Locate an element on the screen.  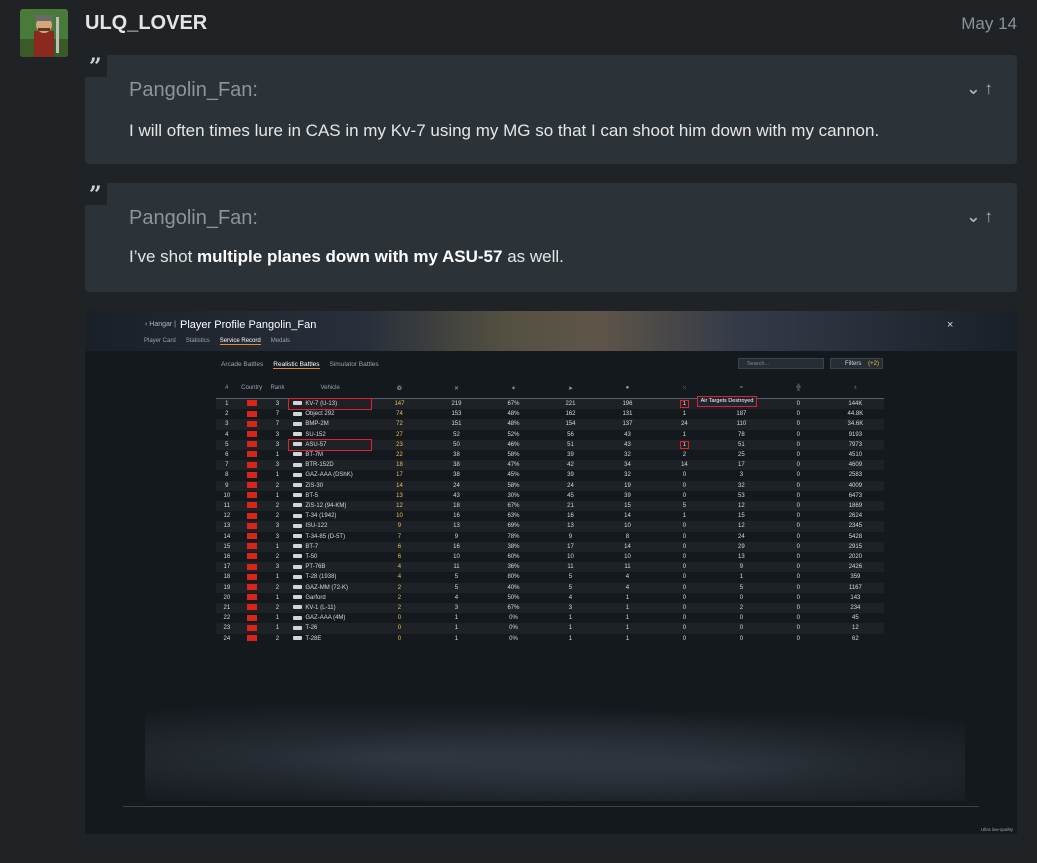
battles-icon: ❂ is located at coordinates (399, 388).